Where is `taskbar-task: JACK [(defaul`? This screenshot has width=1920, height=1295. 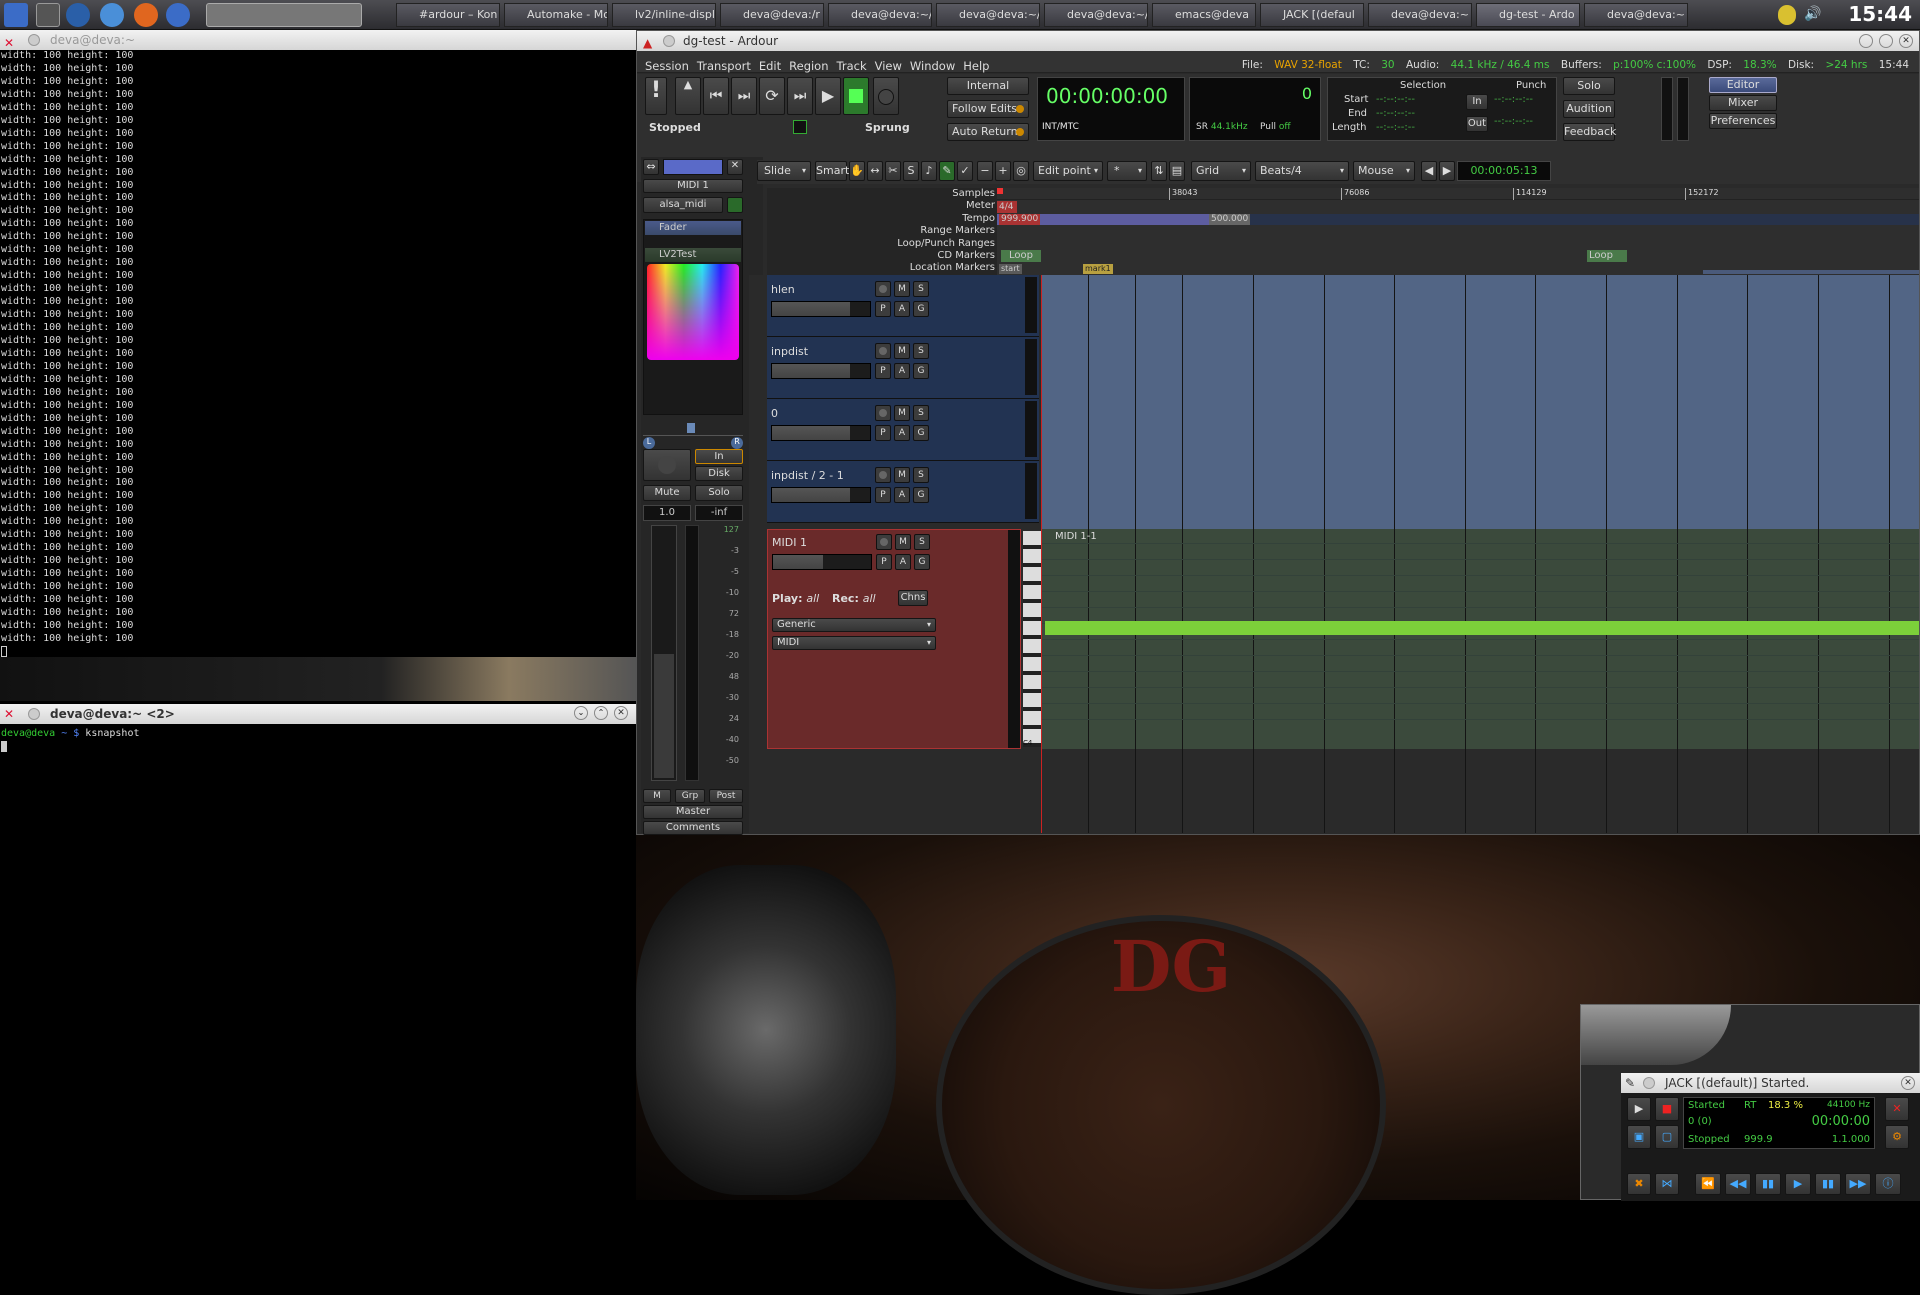 taskbar-task: JACK [(defaul is located at coordinates (1312, 15).